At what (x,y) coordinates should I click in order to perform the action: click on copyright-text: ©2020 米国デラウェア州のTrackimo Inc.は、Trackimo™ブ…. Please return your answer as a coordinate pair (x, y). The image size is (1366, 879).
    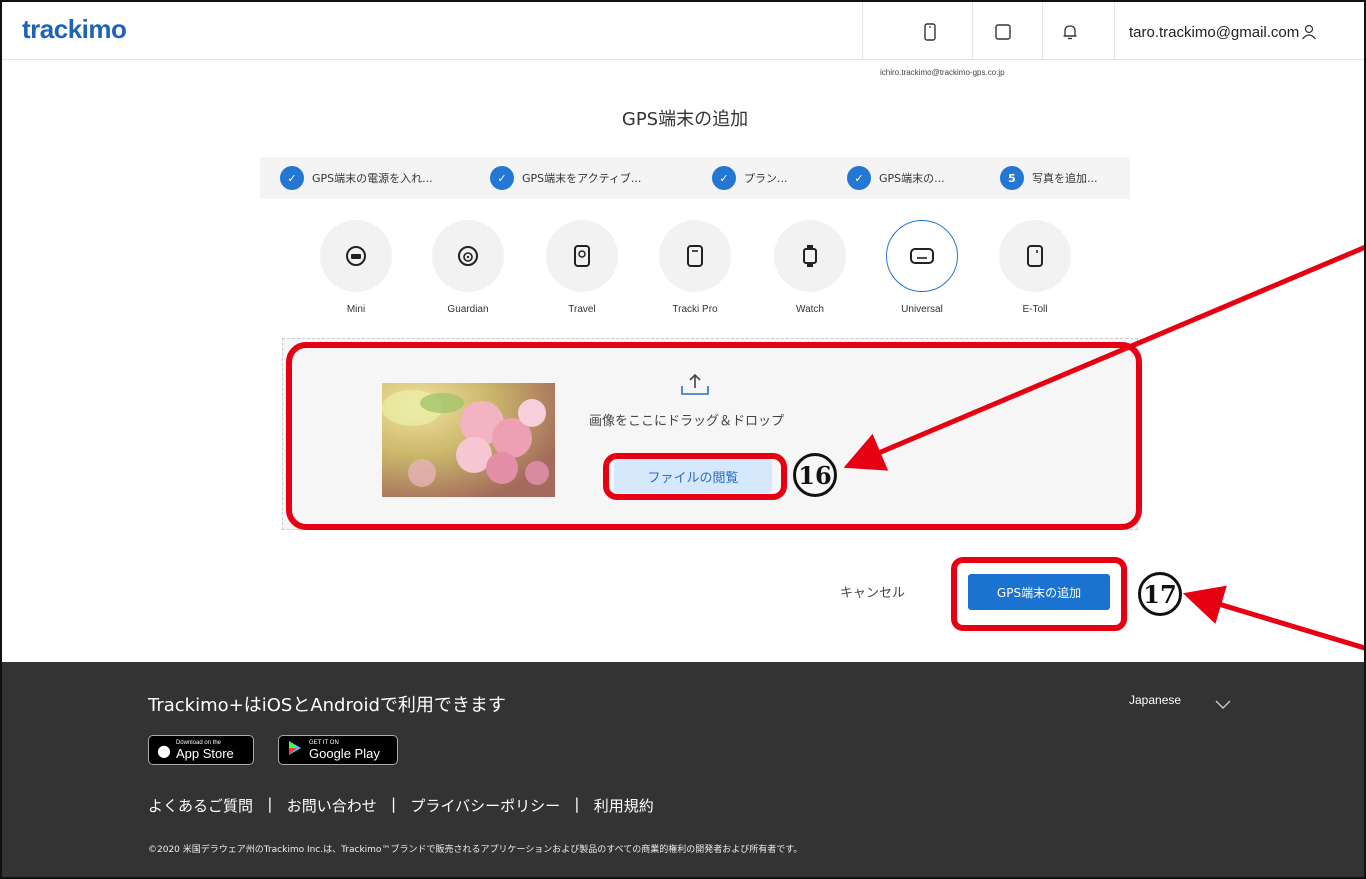
    Looking at the image, I should click on (475, 850).